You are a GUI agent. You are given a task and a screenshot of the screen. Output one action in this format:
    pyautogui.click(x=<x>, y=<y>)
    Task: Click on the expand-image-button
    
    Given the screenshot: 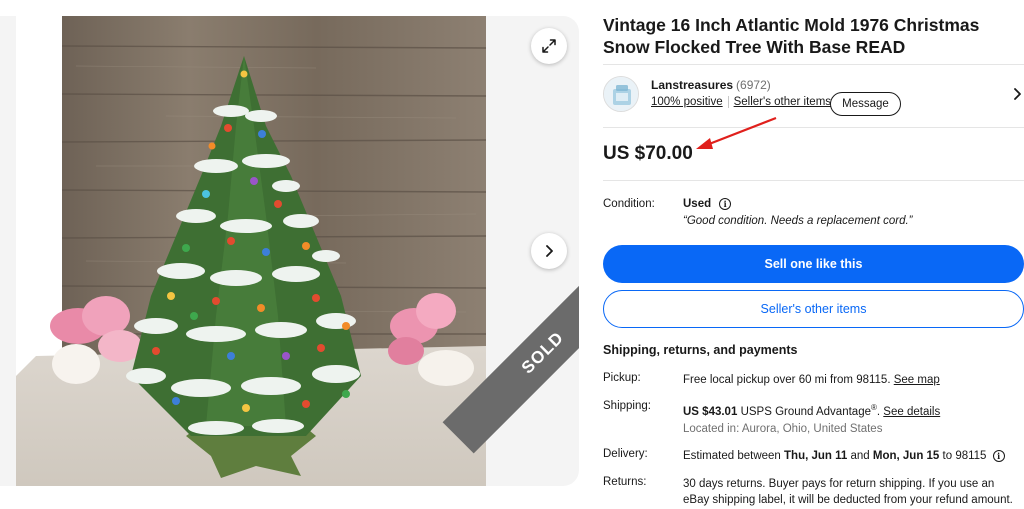 What is the action you would take?
    pyautogui.click(x=549, y=46)
    